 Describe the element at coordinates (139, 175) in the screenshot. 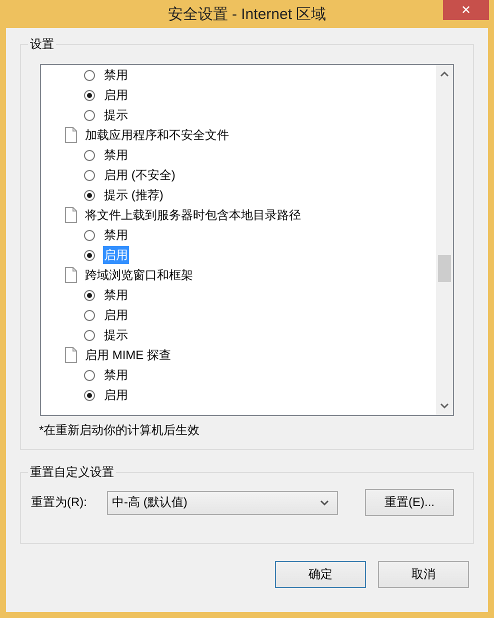

I see `option-label: 启用 (不安全)` at that location.